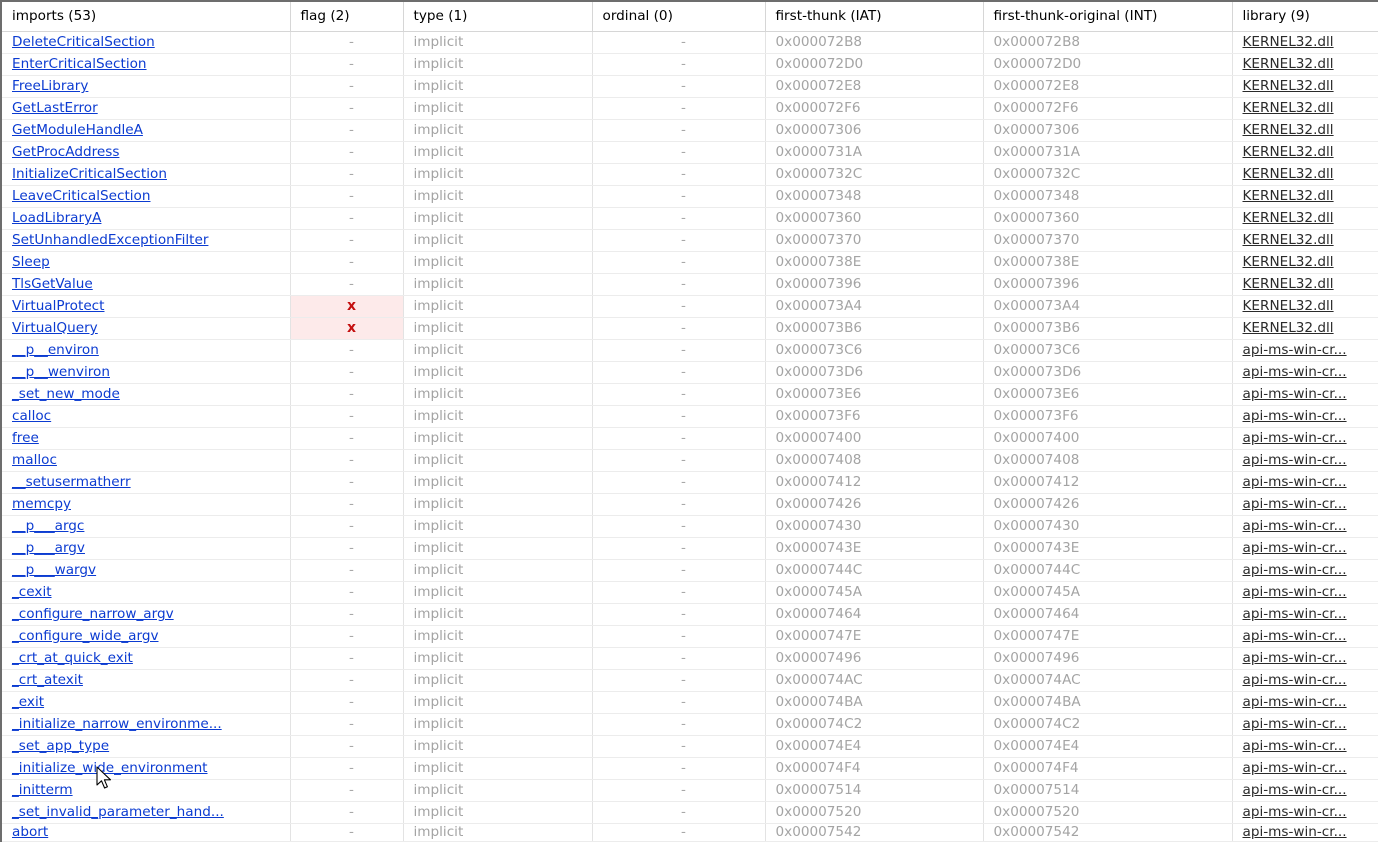 The height and width of the screenshot is (842, 1378). Describe the element at coordinates (50, 86) in the screenshot. I see `import-name-link: FreeLibrary` at that location.